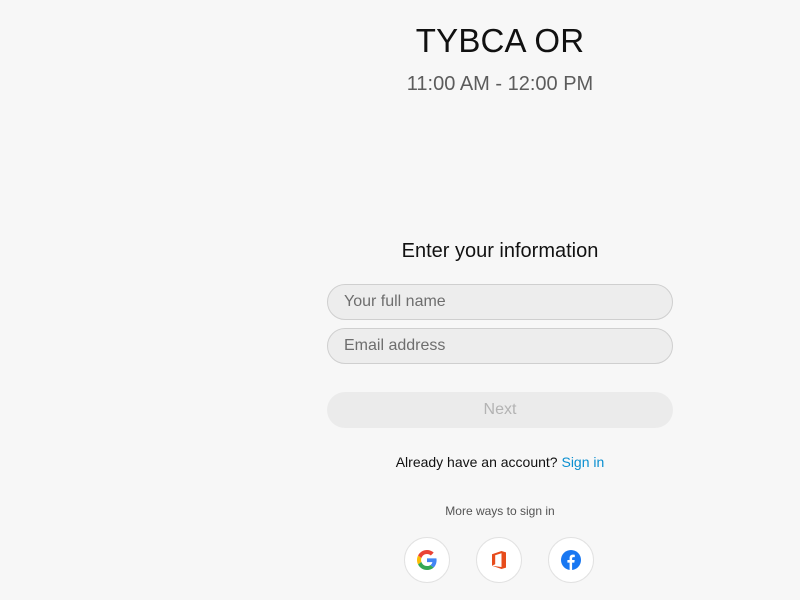  What do you see at coordinates (500, 410) in the screenshot?
I see `next-button: Next` at bounding box center [500, 410].